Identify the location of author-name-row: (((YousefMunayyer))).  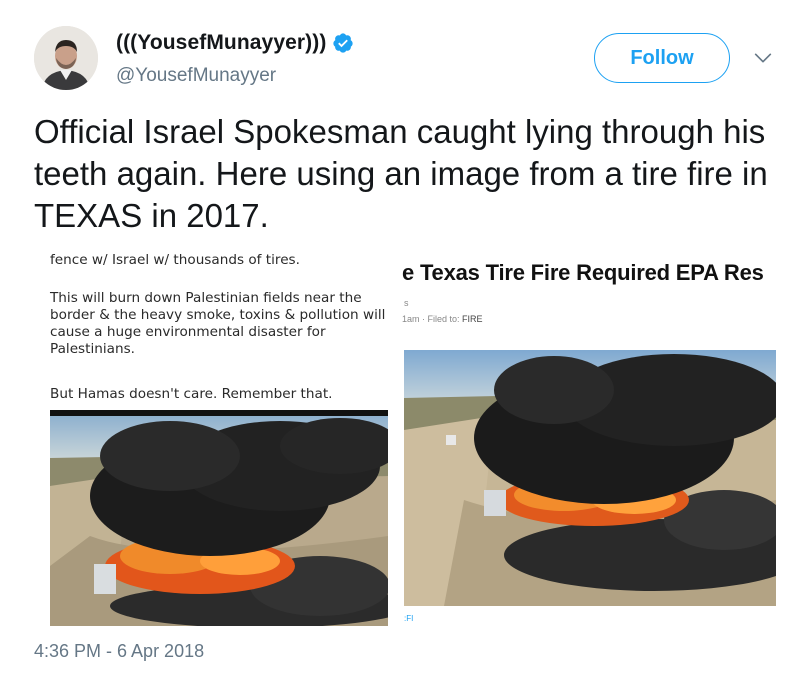
(235, 43).